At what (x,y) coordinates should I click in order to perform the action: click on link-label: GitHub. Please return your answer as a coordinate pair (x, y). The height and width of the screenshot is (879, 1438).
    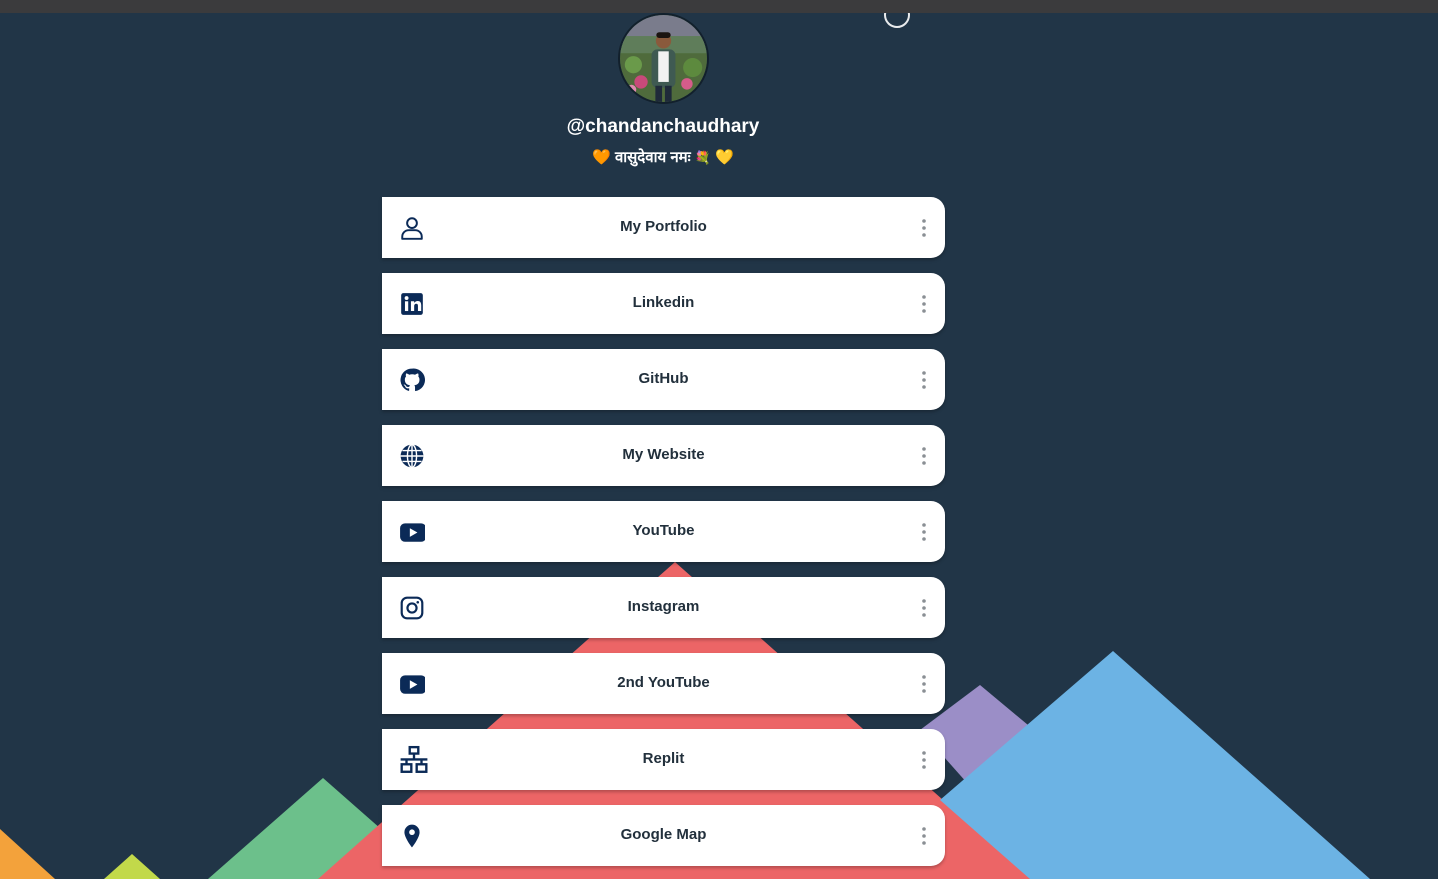
    Looking at the image, I should click on (663, 378).